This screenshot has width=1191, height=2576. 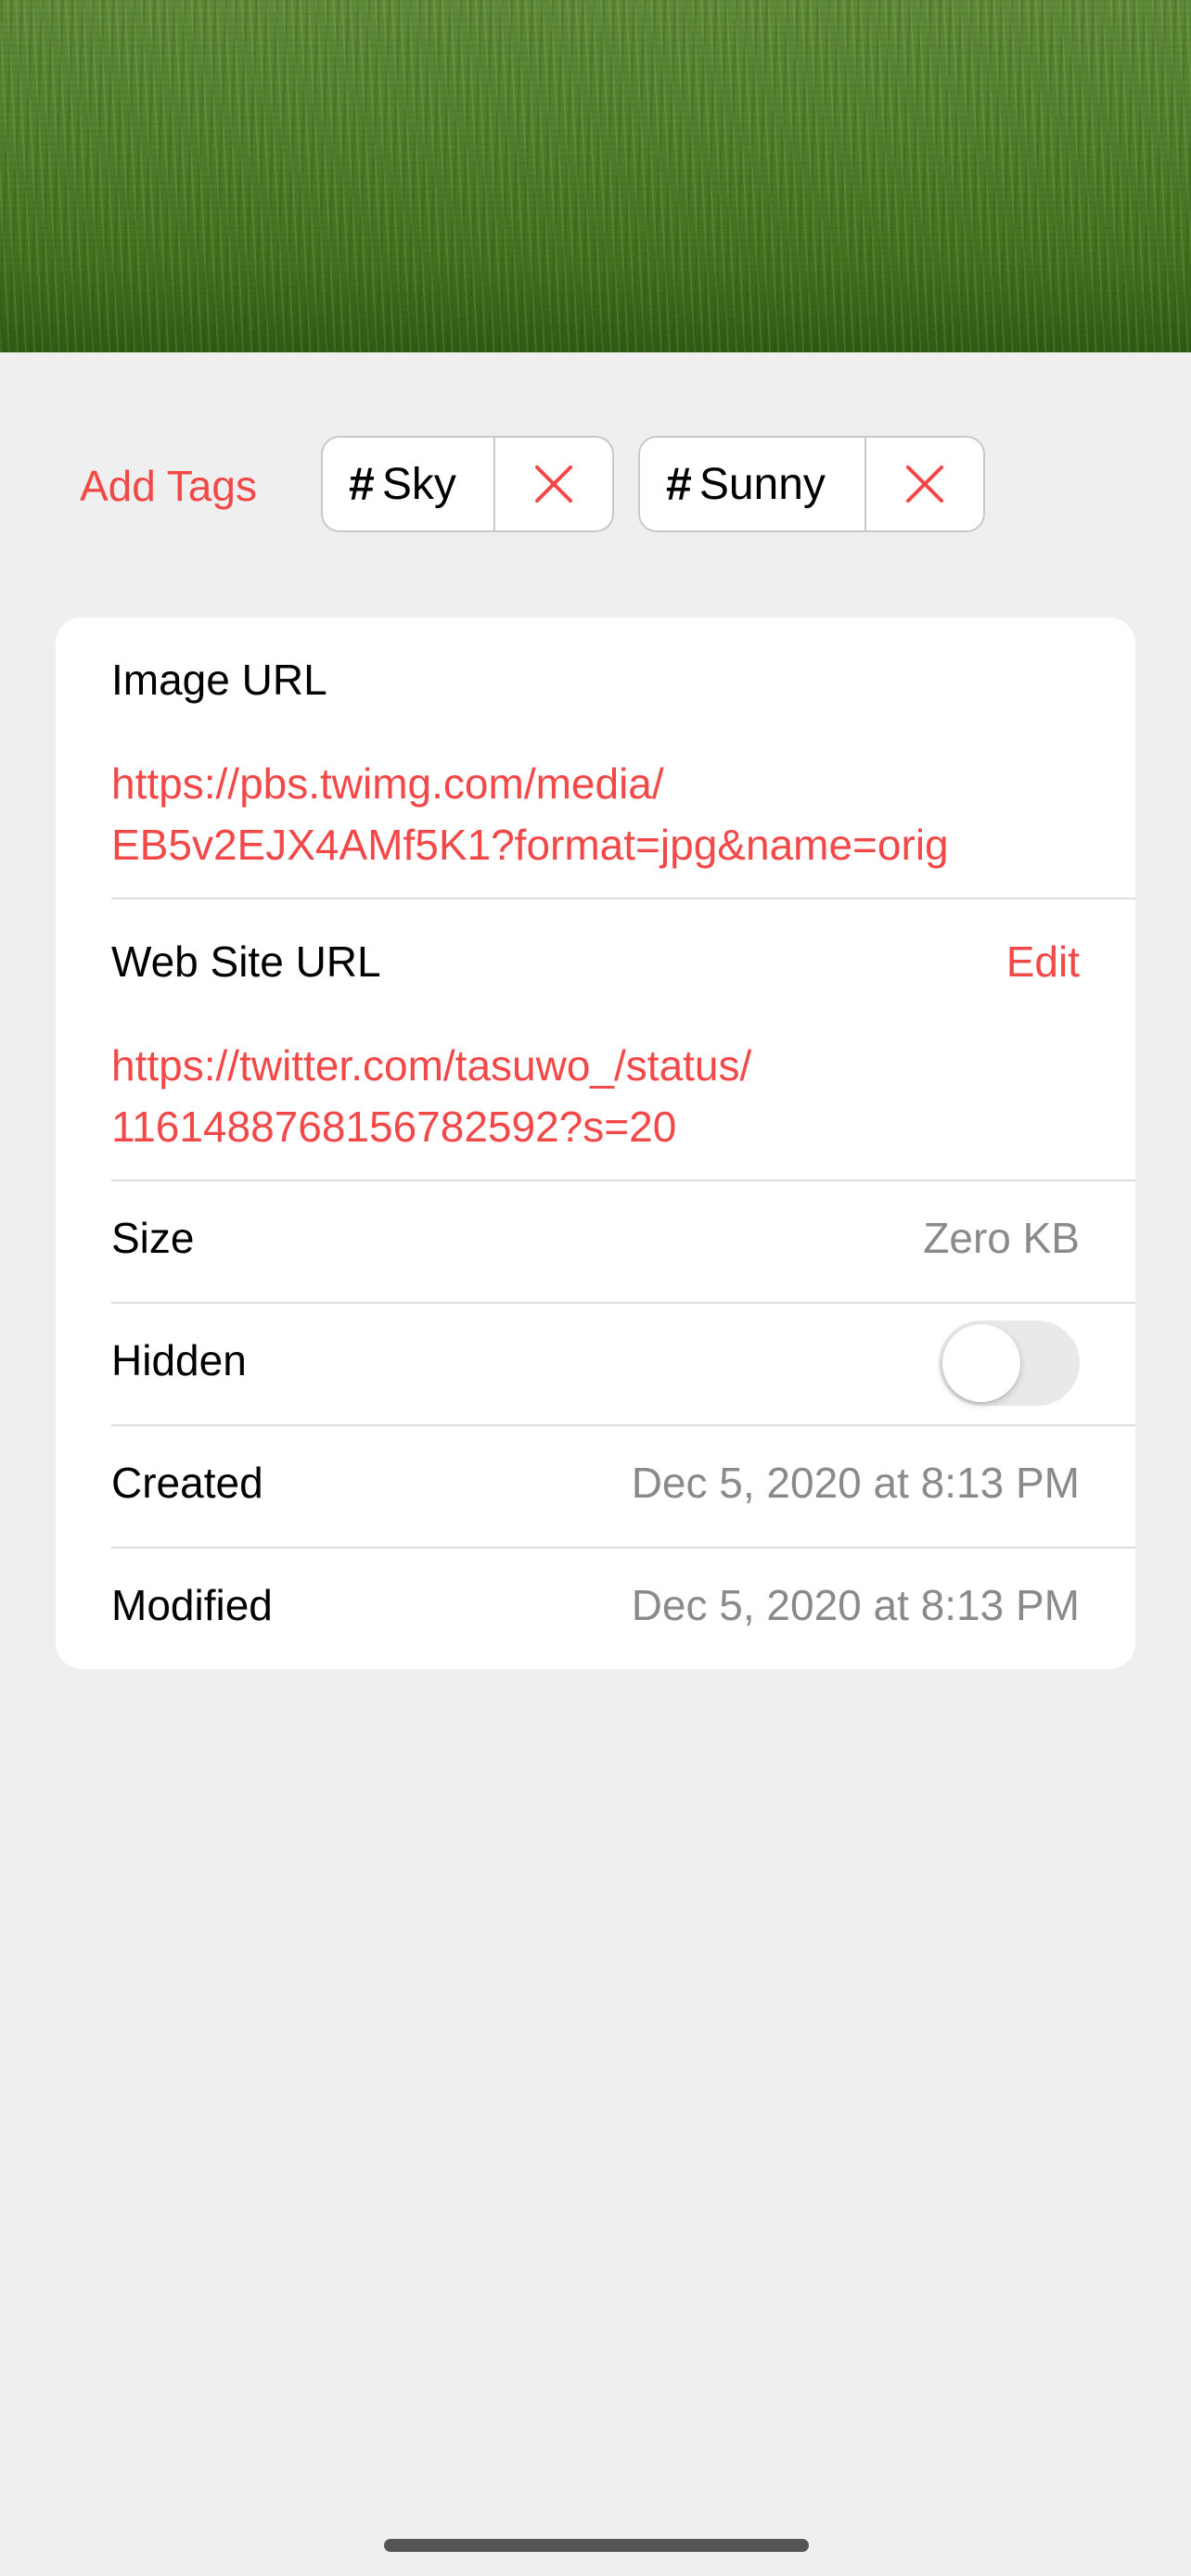 I want to click on created-value: Dec 5, 2020 at 8:13 PM, so click(x=855, y=1483).